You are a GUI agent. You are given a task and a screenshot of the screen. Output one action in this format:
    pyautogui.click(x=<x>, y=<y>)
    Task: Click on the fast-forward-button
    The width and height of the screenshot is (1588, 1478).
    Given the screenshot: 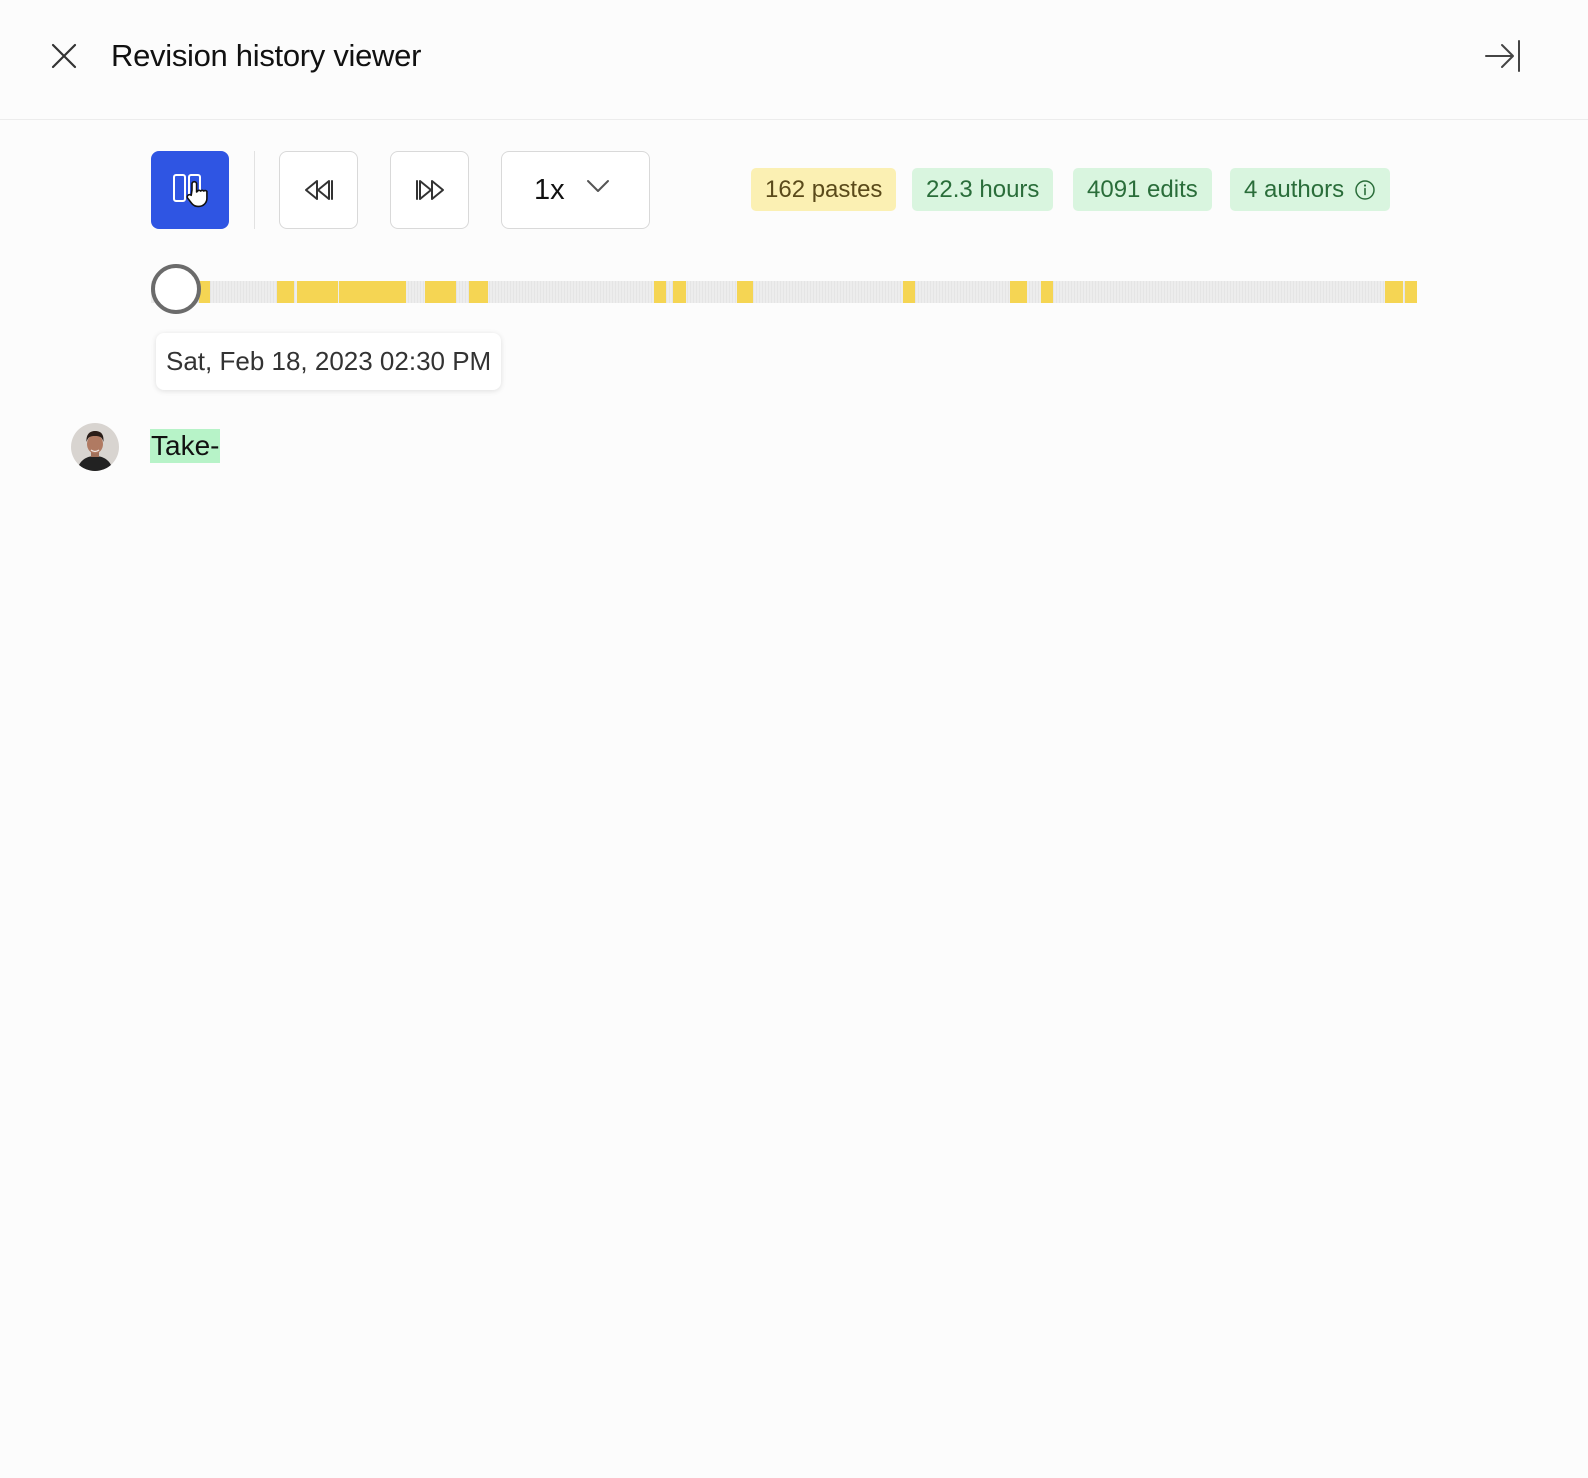 What is the action you would take?
    pyautogui.click(x=429, y=190)
    